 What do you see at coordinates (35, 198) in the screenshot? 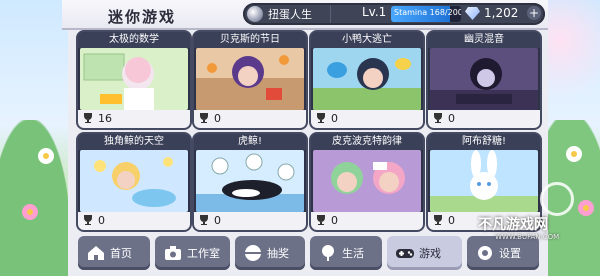
I see `bush-left` at bounding box center [35, 198].